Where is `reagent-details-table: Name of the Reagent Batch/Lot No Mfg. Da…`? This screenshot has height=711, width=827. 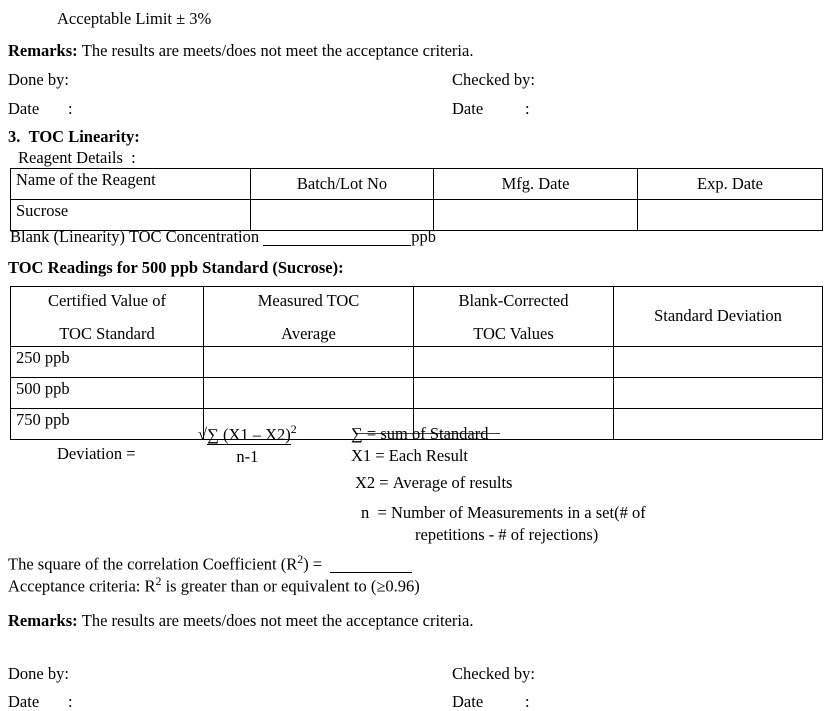
reagent-details-table: Name of the Reagent Batch/Lot No Mfg. Da… is located at coordinates (416, 199).